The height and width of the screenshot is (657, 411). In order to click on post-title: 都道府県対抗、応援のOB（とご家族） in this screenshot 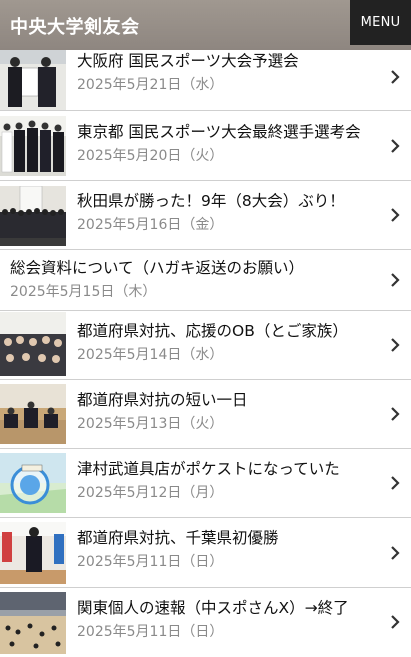, I will do `click(229, 331)`.